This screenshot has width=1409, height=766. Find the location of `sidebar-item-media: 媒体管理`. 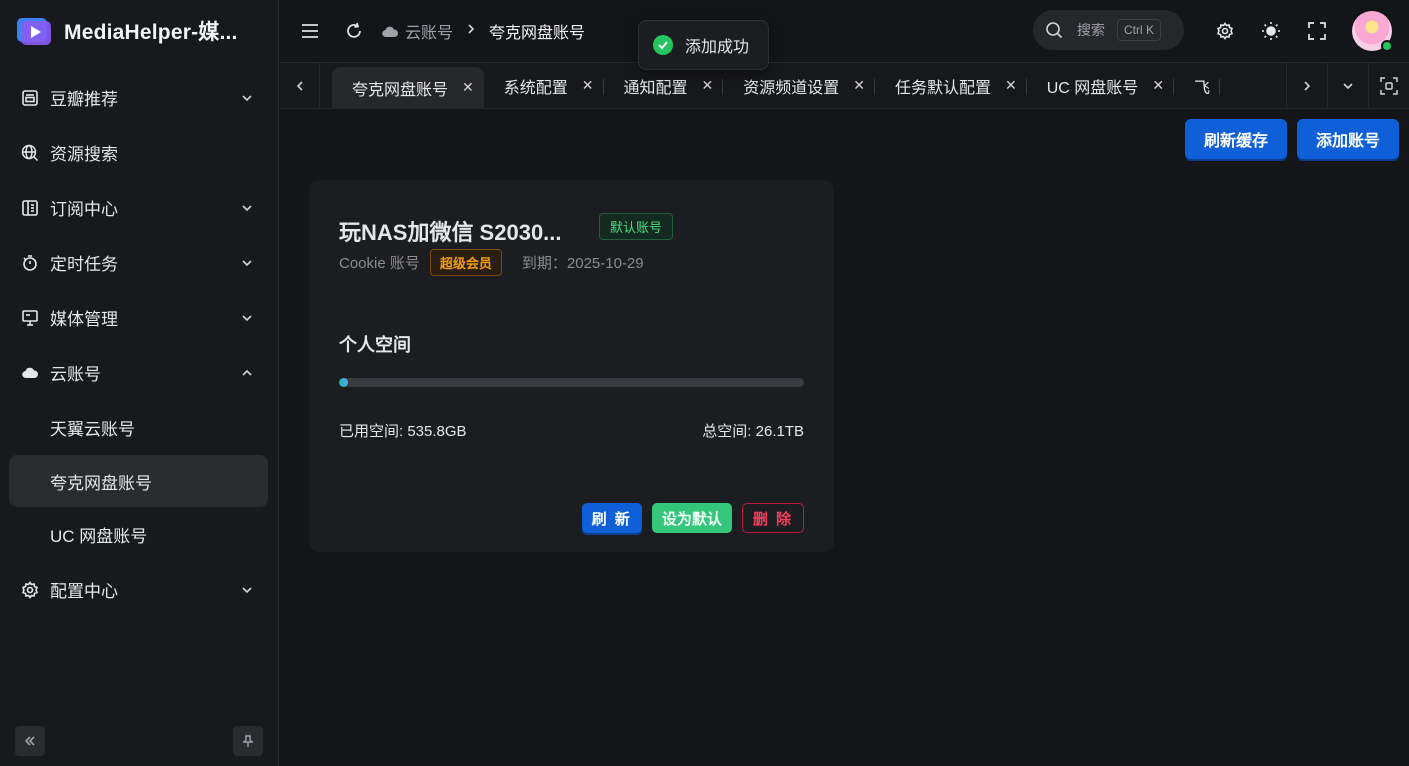

sidebar-item-media: 媒体管理 is located at coordinates (139, 317).